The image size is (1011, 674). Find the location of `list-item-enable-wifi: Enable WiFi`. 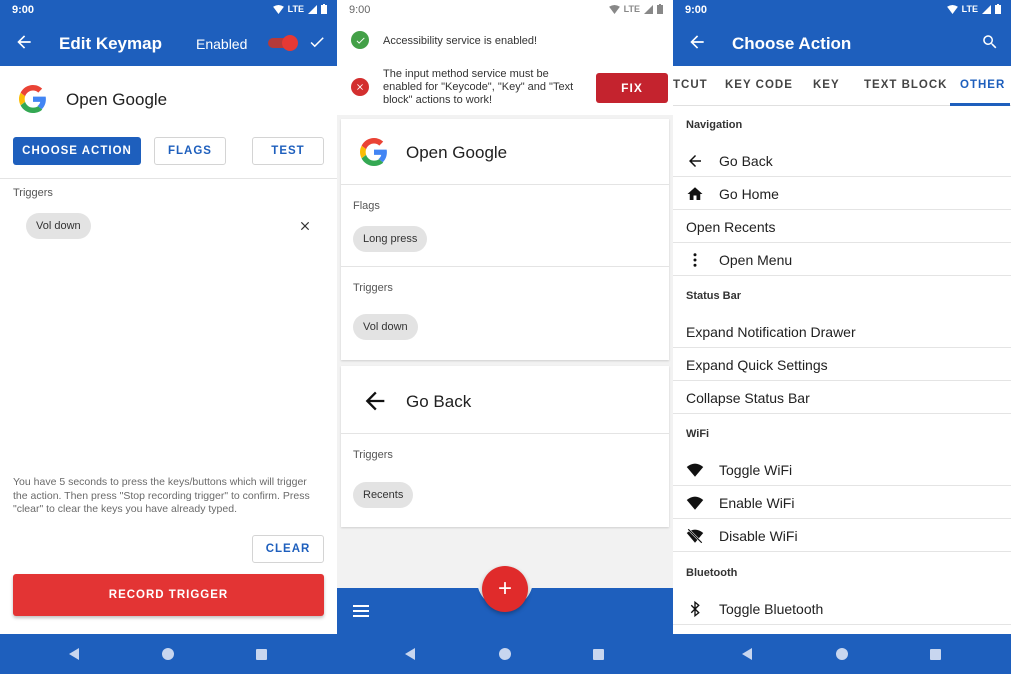

list-item-enable-wifi: Enable WiFi is located at coordinates (842, 502).